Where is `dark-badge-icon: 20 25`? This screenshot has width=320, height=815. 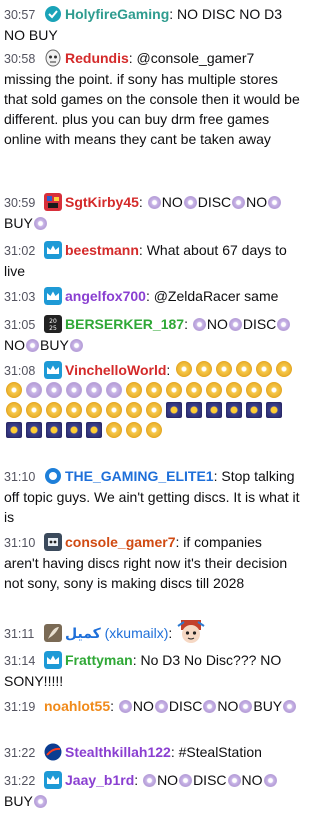 dark-badge-icon: 20 25 is located at coordinates (53, 324).